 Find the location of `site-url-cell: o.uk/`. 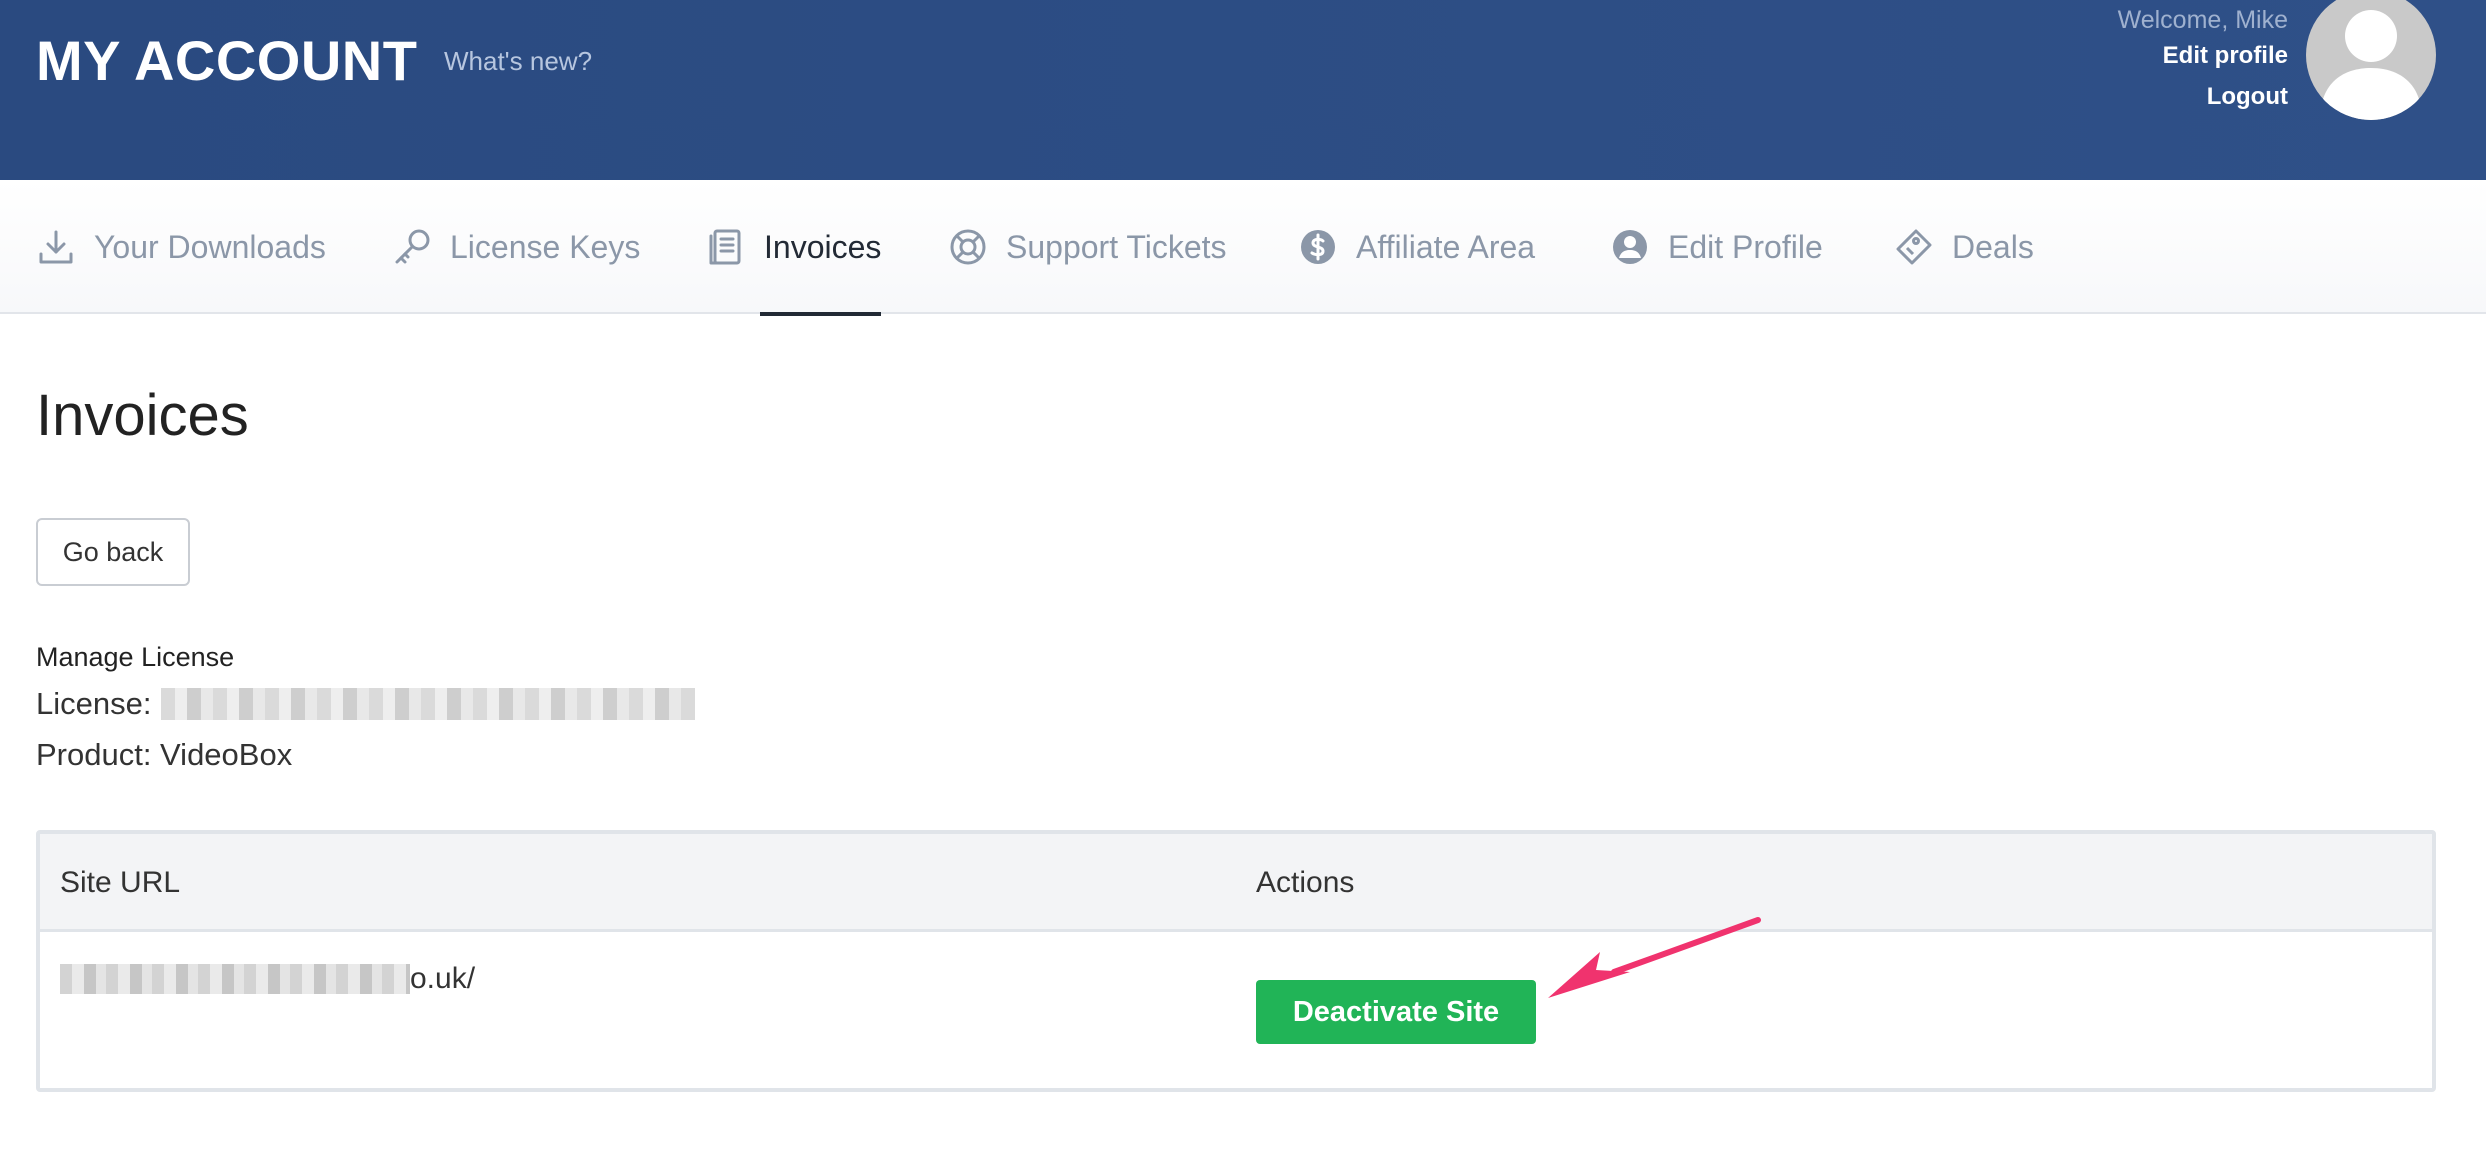

site-url-cell: o.uk/ is located at coordinates (267, 979).